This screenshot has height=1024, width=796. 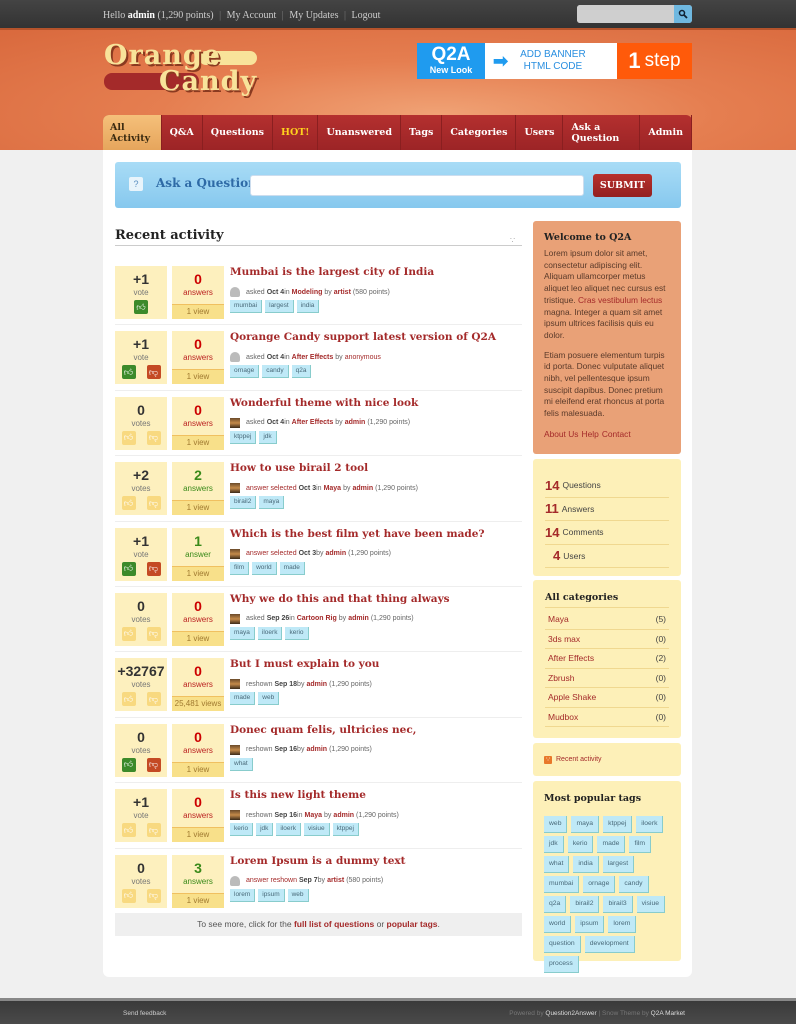 I want to click on activity-type: answer selected, so click(x=271, y=488).